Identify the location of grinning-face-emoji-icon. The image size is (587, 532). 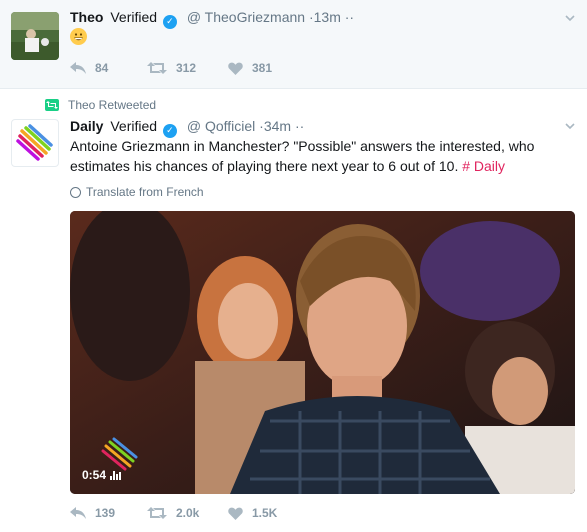
(78, 36).